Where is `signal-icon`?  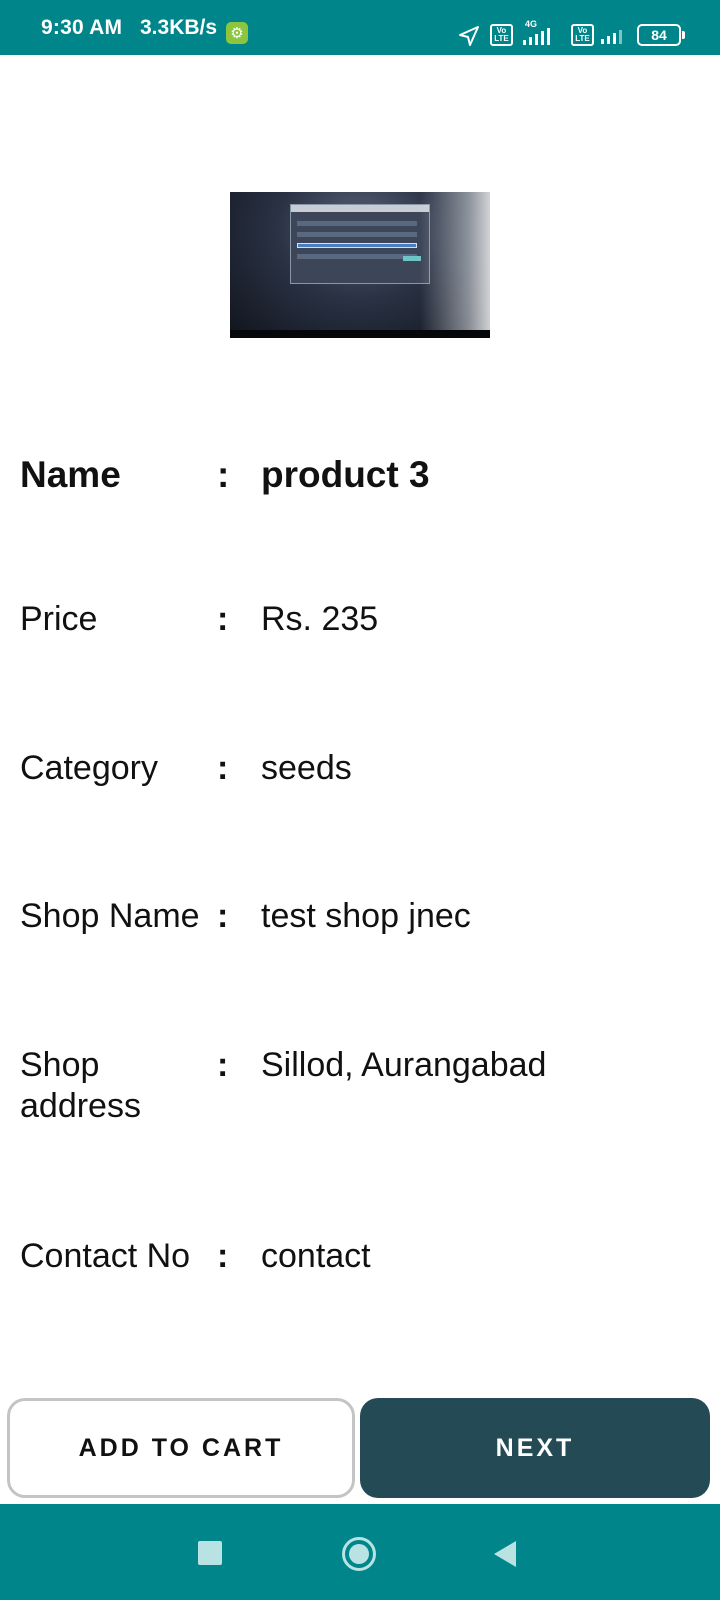 signal-icon is located at coordinates (536, 36).